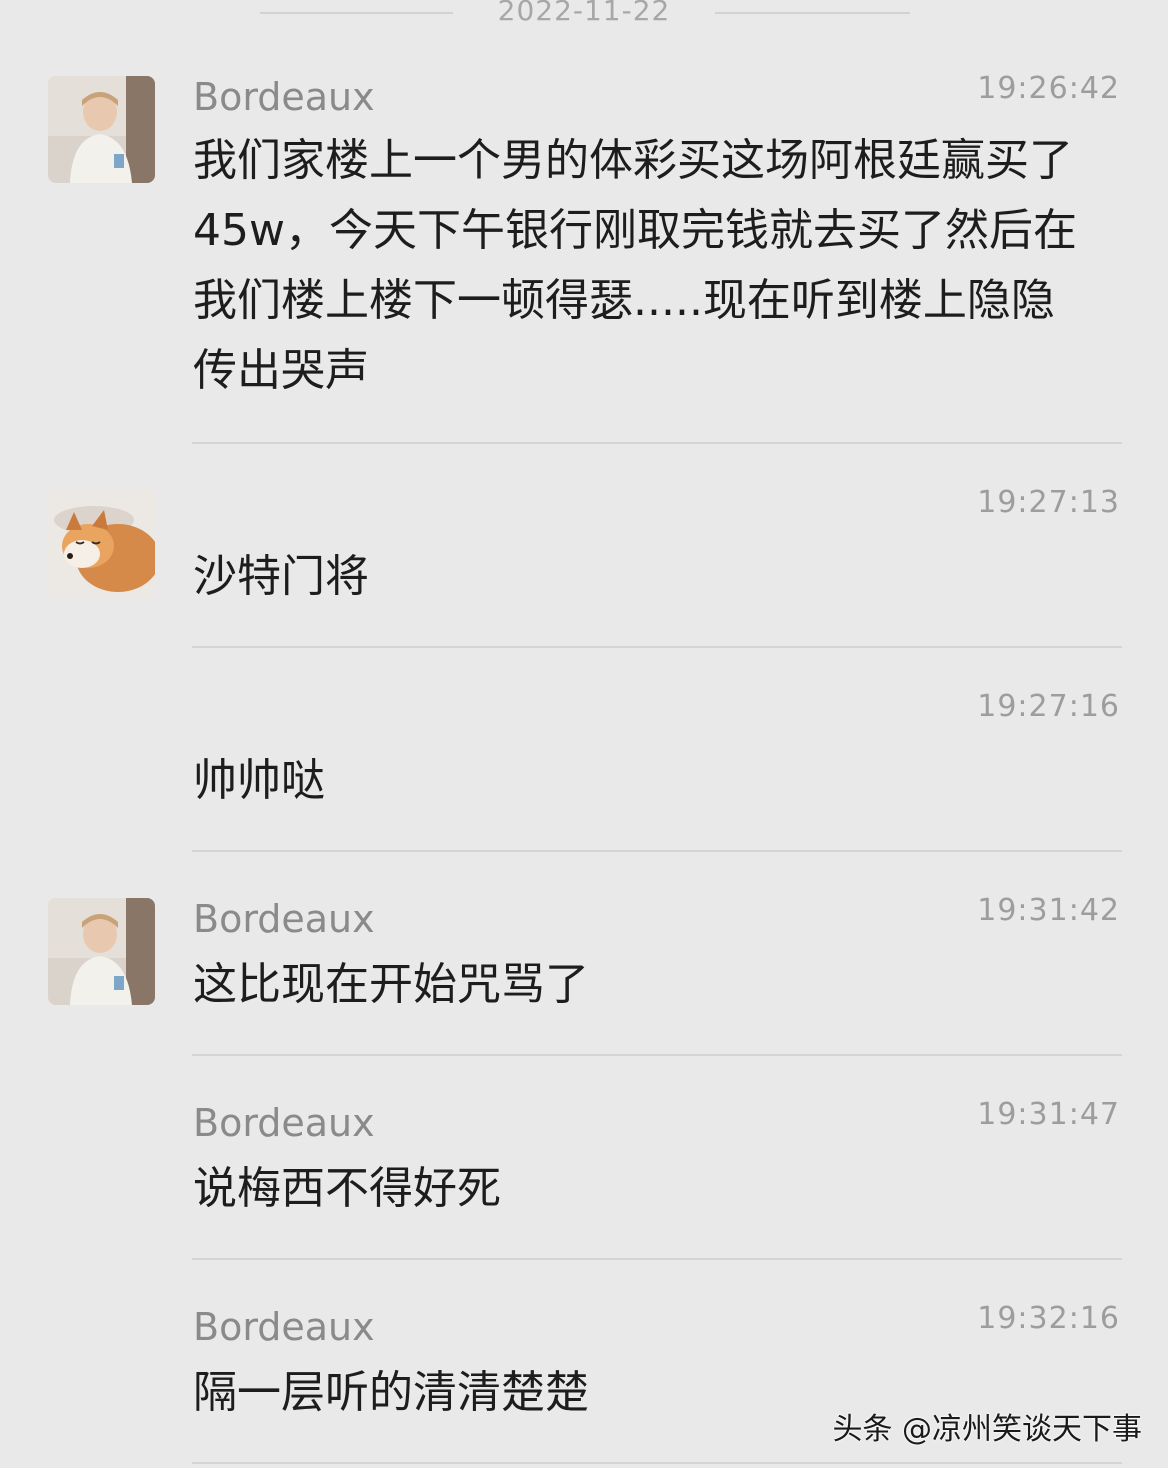 The image size is (1168, 1468). Describe the element at coordinates (987, 1429) in the screenshot. I see `source-watermark: 头条 @凉州笑谈天下事` at that location.